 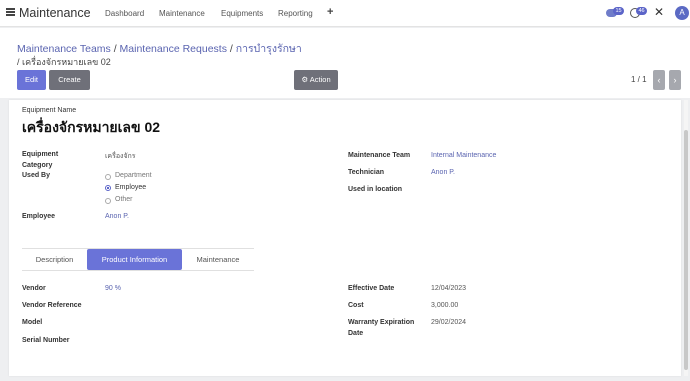 I want to click on menu-item-dashboard: Dashboard, so click(x=124, y=13).